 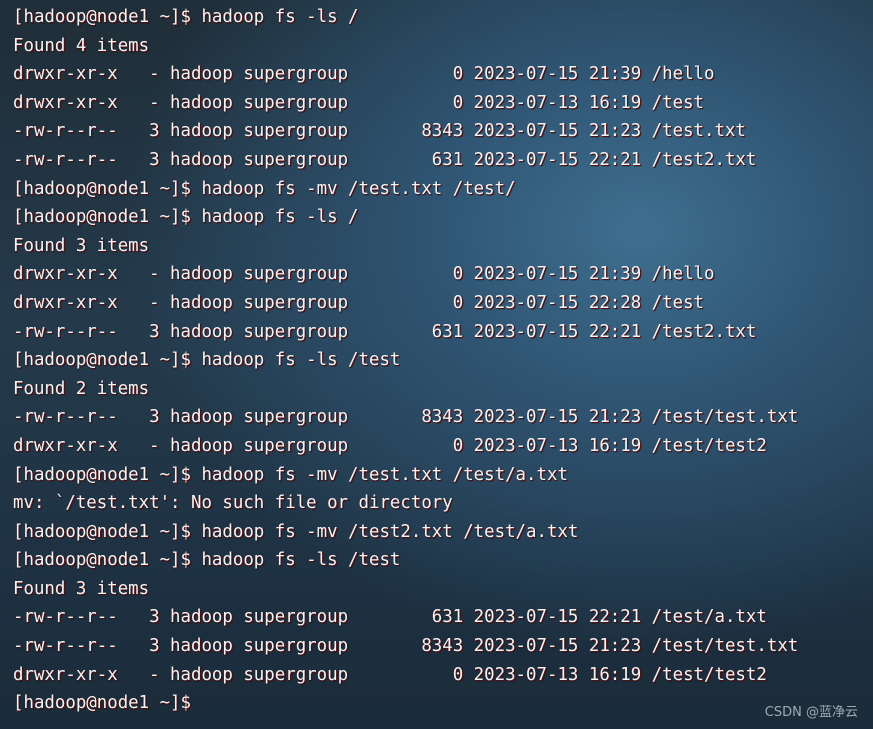 What do you see at coordinates (811, 712) in the screenshot?
I see `watermark: CSDN @蓝净云` at bounding box center [811, 712].